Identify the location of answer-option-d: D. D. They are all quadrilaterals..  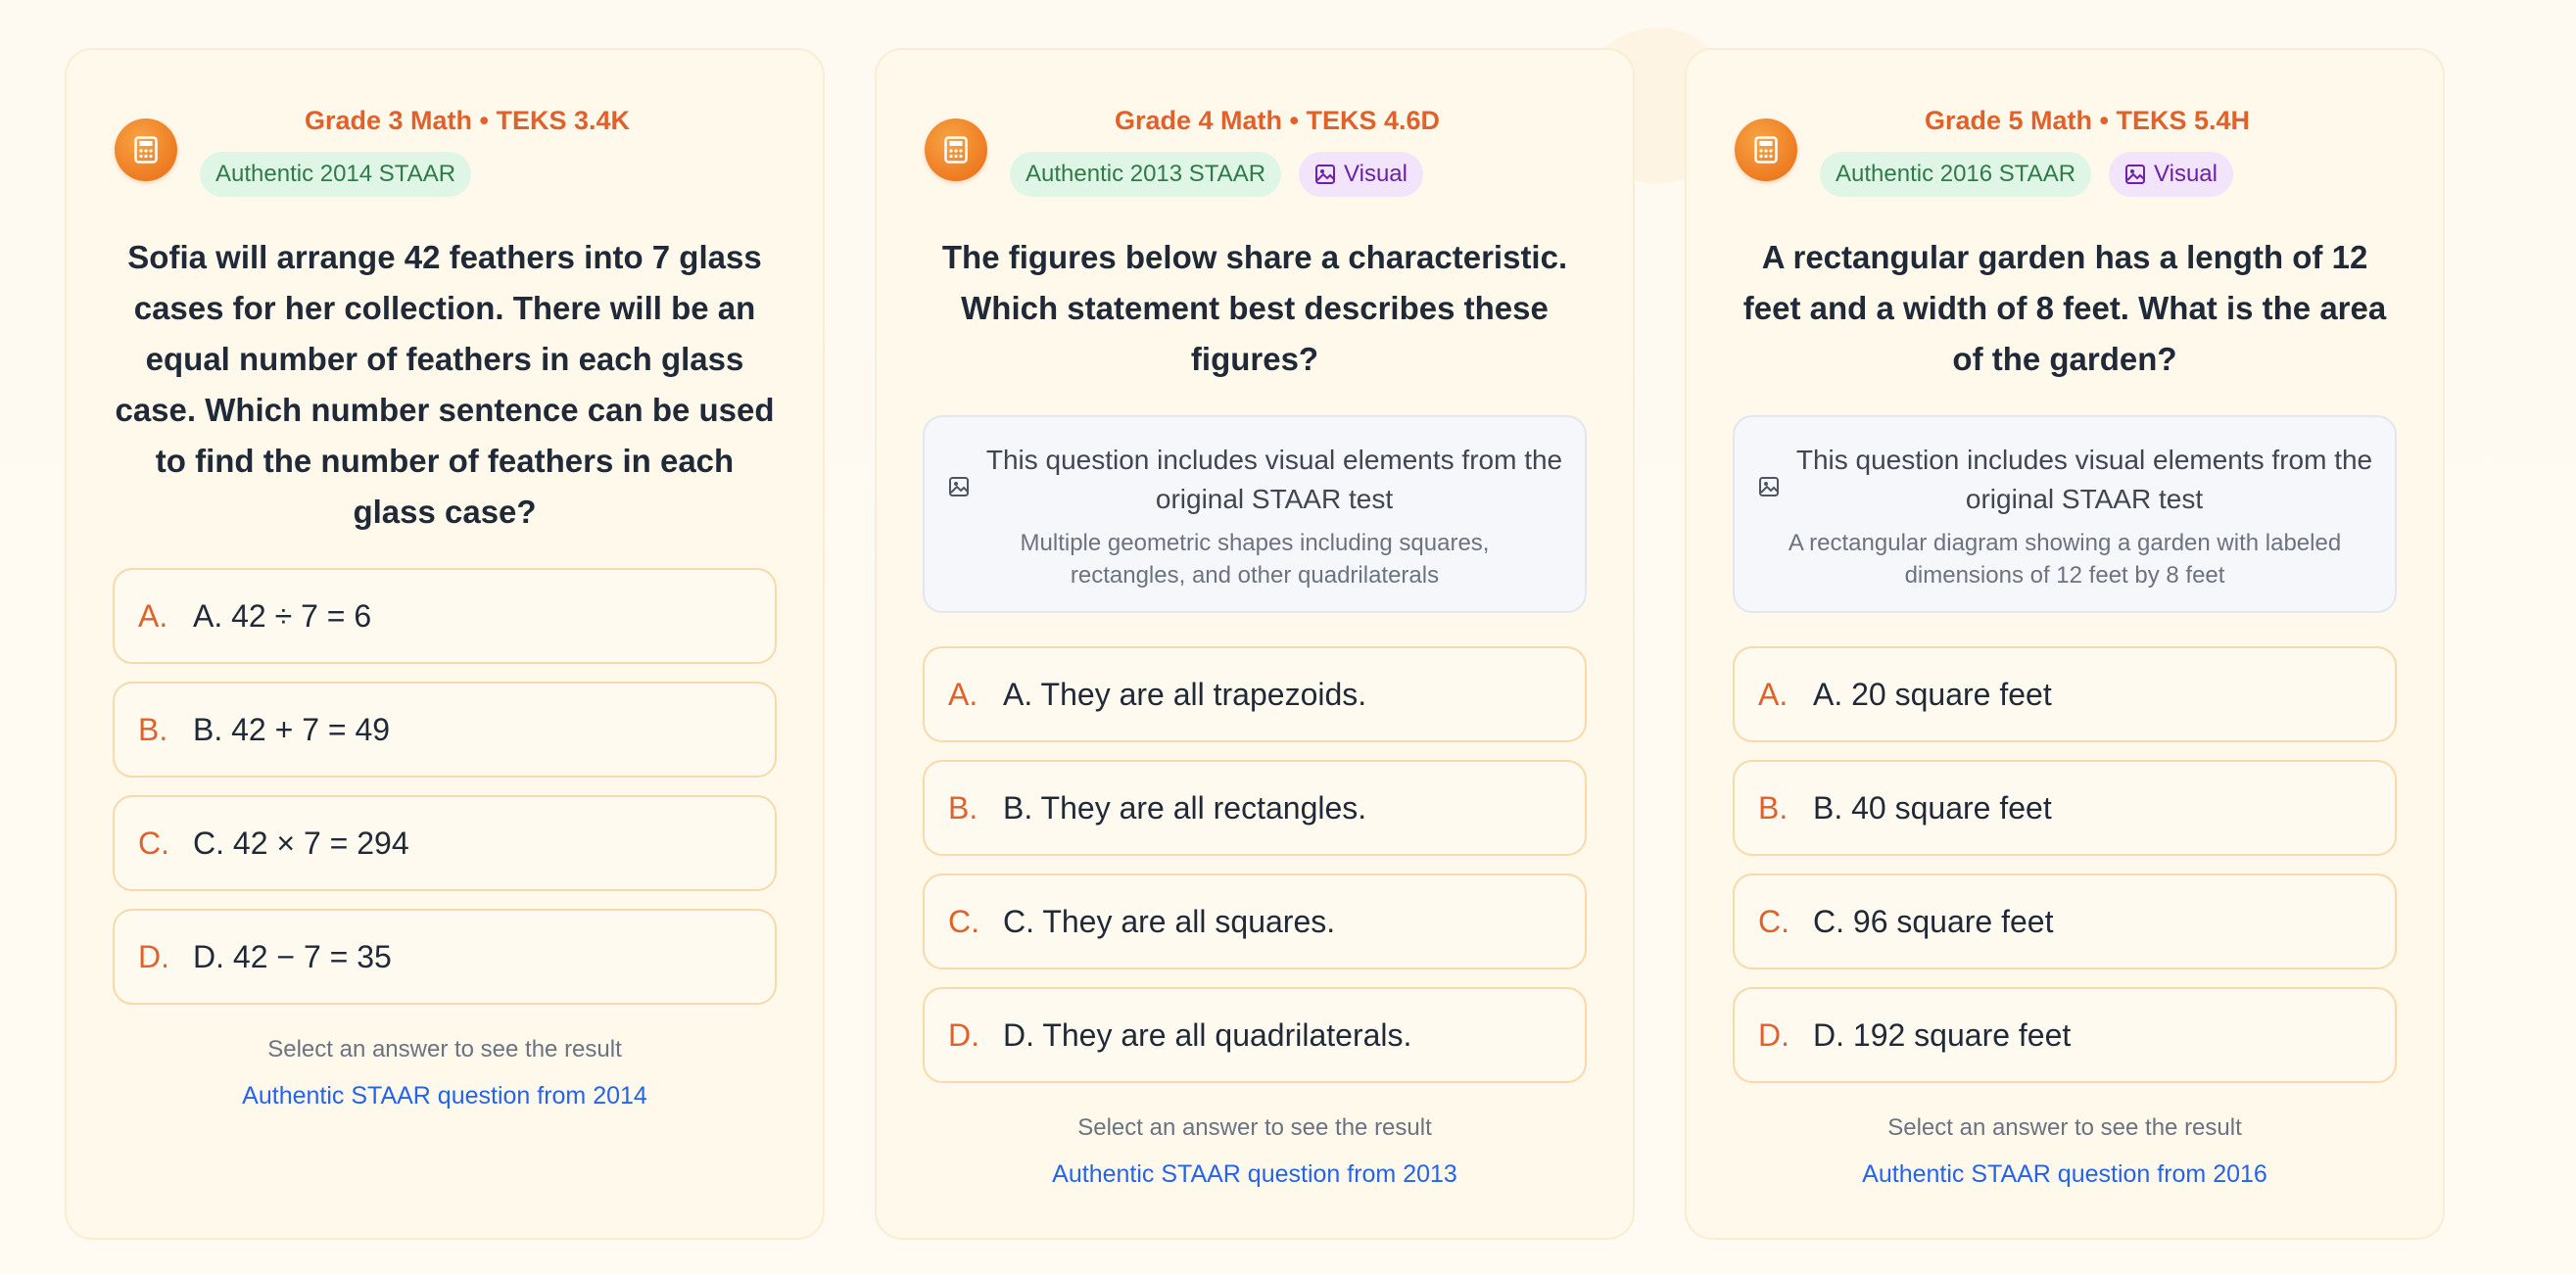
(1255, 1035).